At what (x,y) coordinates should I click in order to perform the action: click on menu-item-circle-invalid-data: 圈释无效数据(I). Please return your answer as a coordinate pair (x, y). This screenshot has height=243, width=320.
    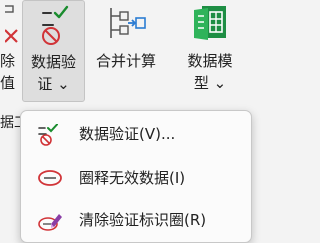
    Looking at the image, I should click on (136, 178).